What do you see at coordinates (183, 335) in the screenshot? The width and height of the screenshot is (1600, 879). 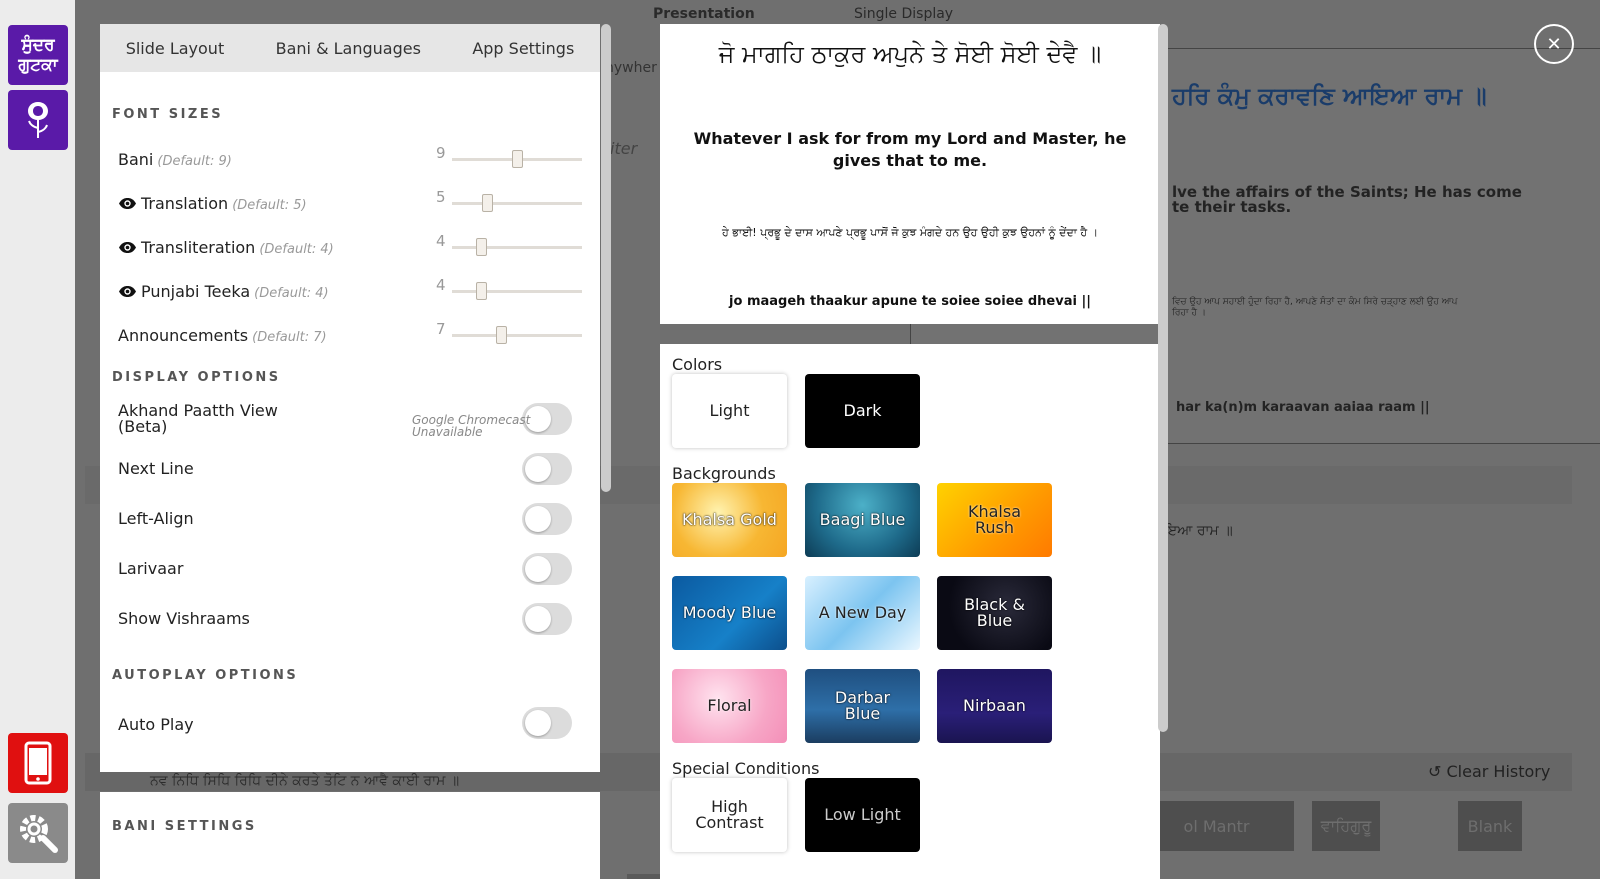 I see `font-size-name: Announcements` at bounding box center [183, 335].